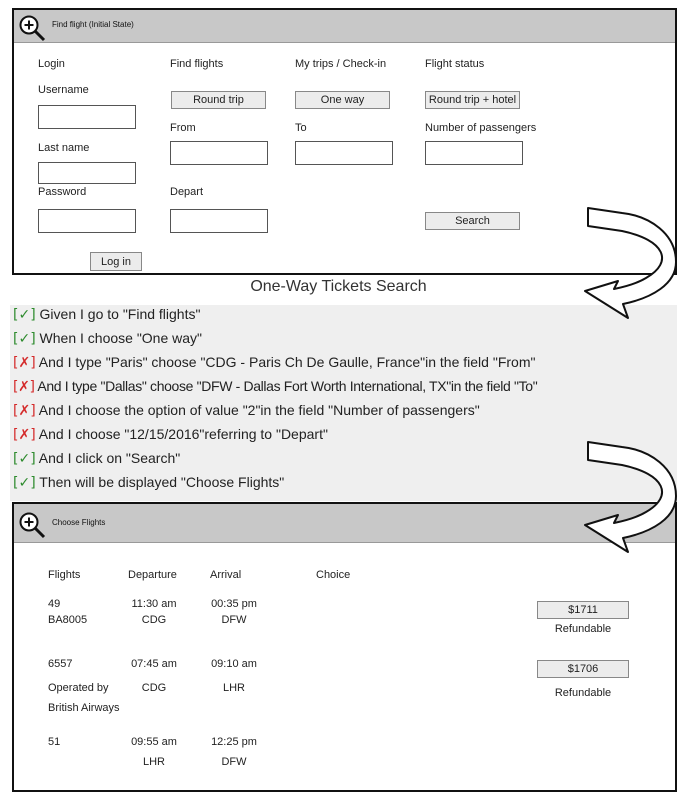 This screenshot has width=677, height=792. What do you see at coordinates (153, 762) in the screenshot?
I see `departure-airport: LHR` at bounding box center [153, 762].